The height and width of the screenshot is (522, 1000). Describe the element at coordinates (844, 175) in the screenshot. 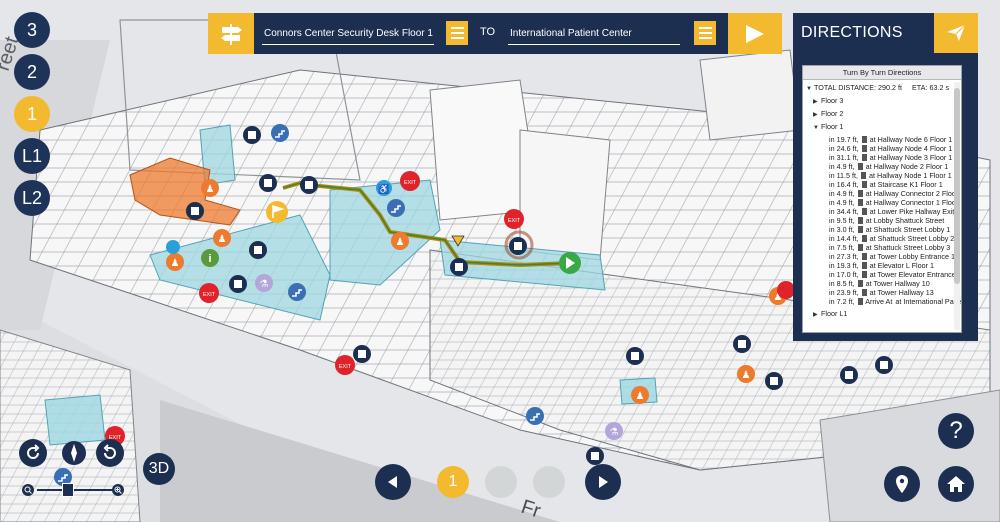

I see `step-distance: in 11.5 ft,` at that location.